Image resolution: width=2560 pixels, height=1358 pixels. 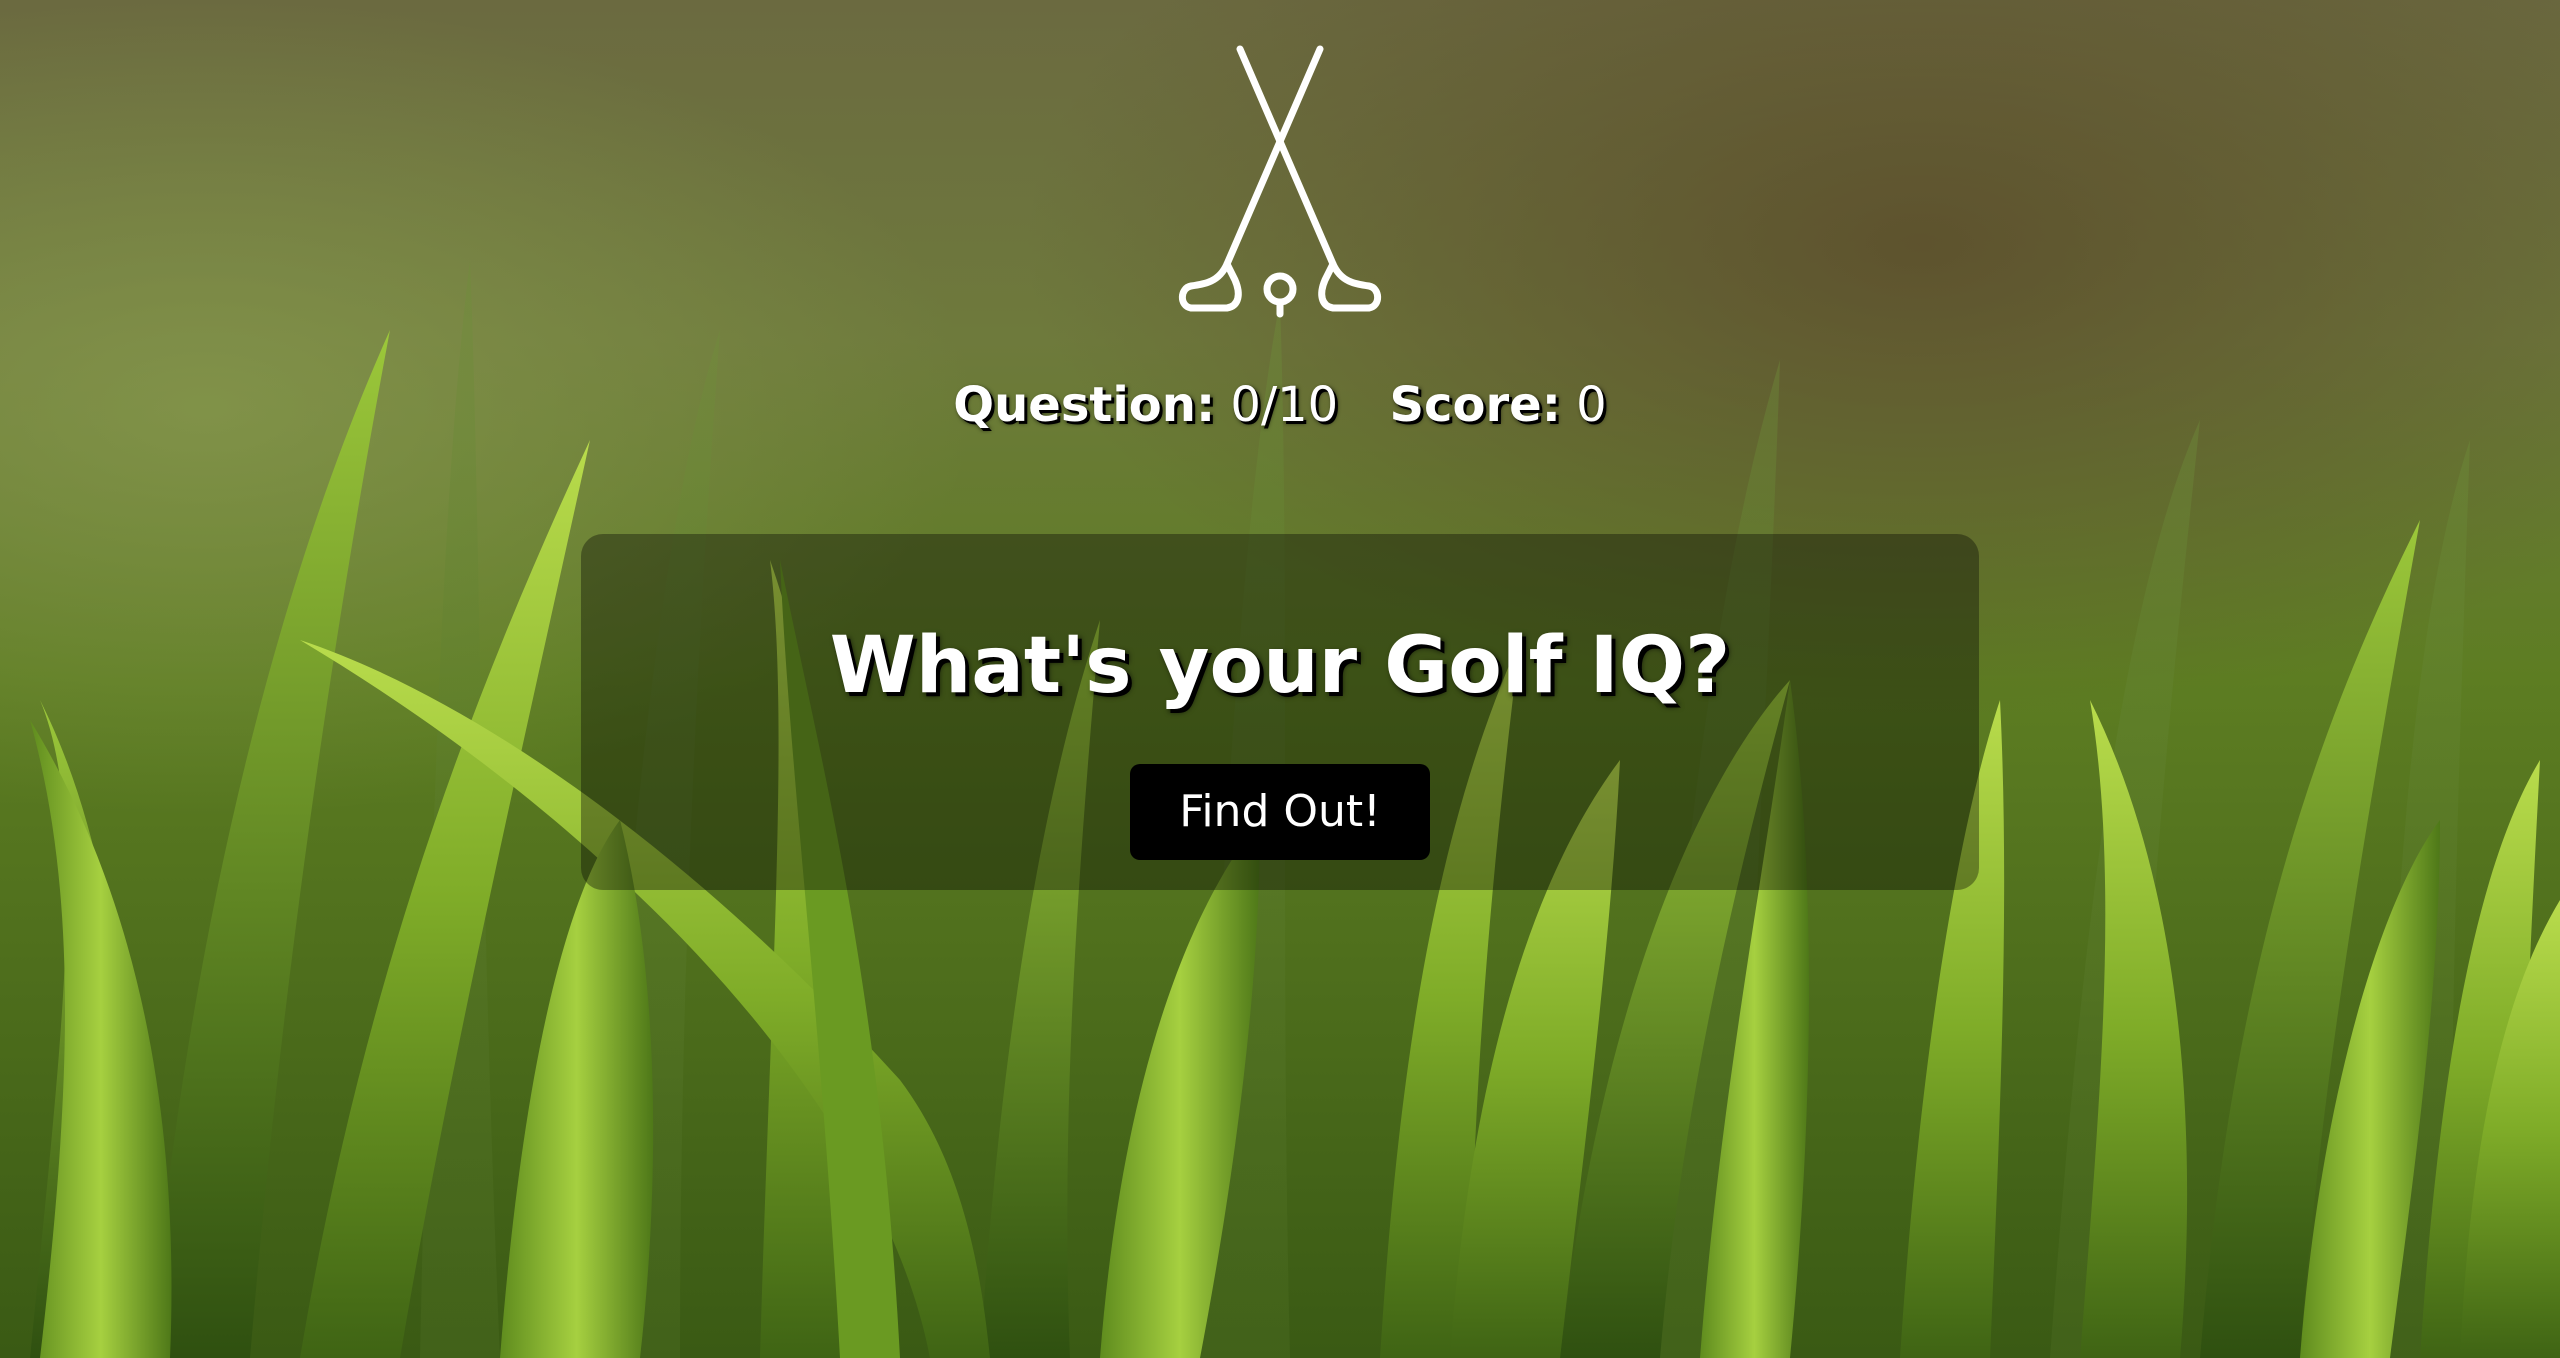 What do you see at coordinates (1284, 405) in the screenshot?
I see `question-counter: 0/10` at bounding box center [1284, 405].